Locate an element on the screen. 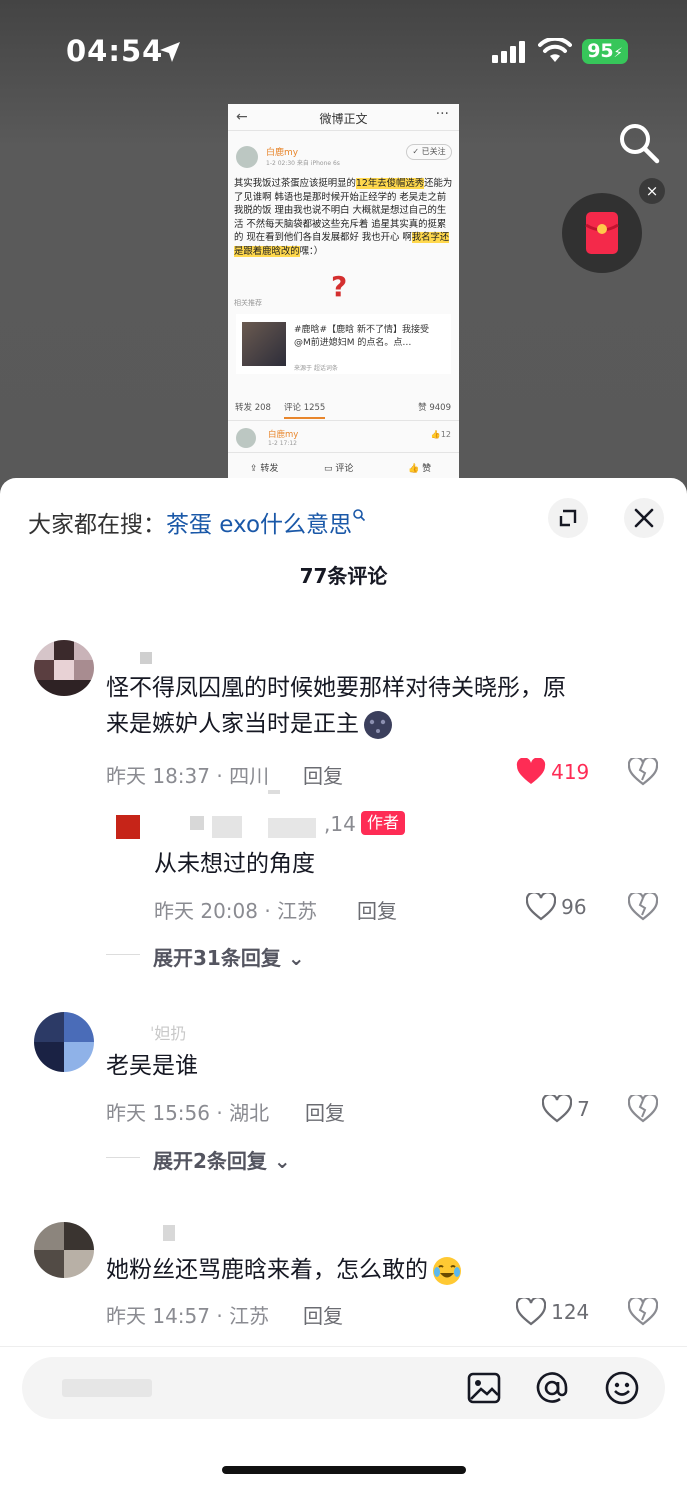 Image resolution: width=687 pixels, height=1490 pixels. weibo-post-meta: 1-2 02:30 来自 iPhone 6s is located at coordinates (303, 163).